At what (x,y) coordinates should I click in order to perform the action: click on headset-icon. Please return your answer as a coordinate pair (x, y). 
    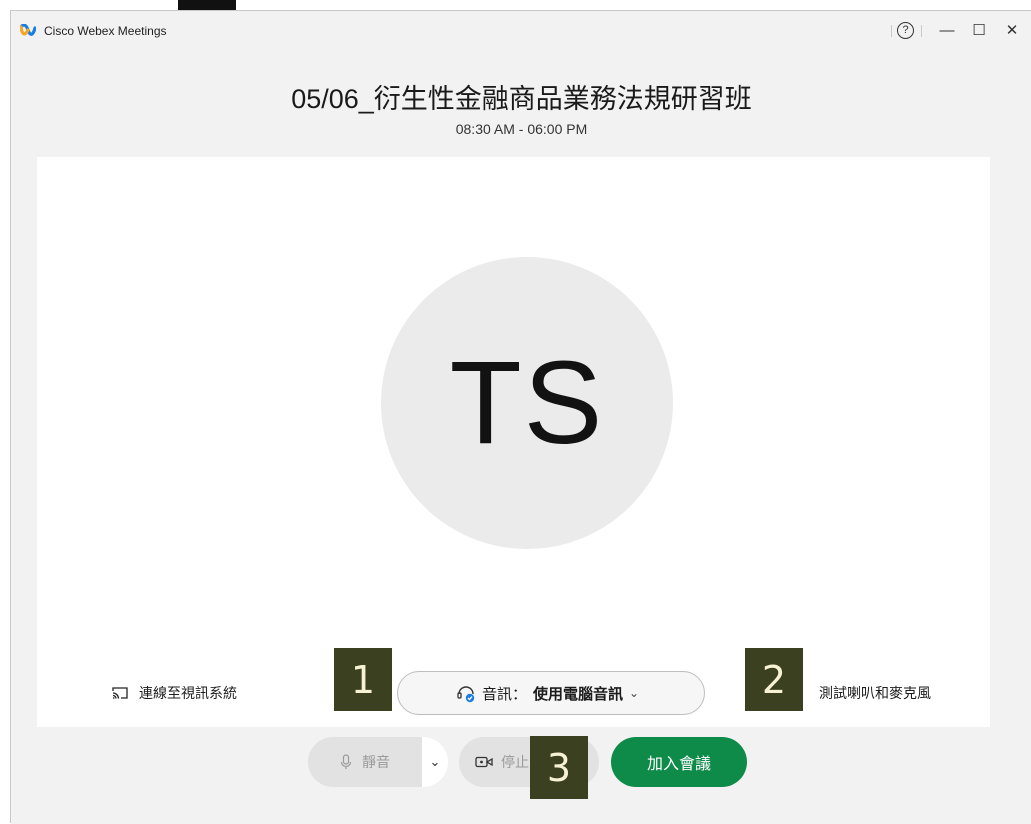
    Looking at the image, I should click on (466, 694).